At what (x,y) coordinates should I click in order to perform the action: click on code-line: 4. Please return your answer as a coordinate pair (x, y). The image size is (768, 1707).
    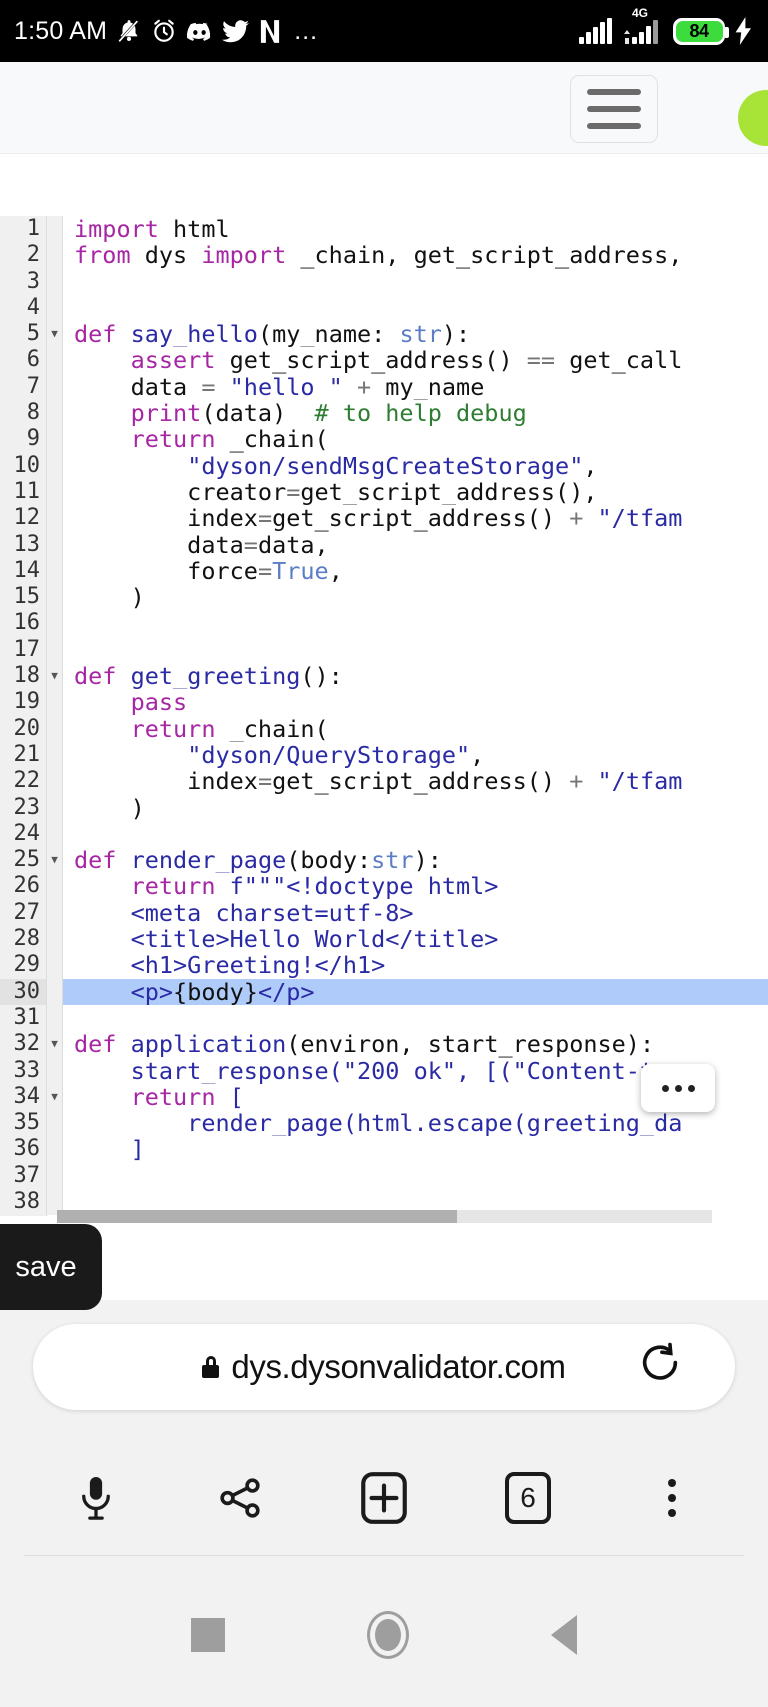
    Looking at the image, I should click on (384, 308).